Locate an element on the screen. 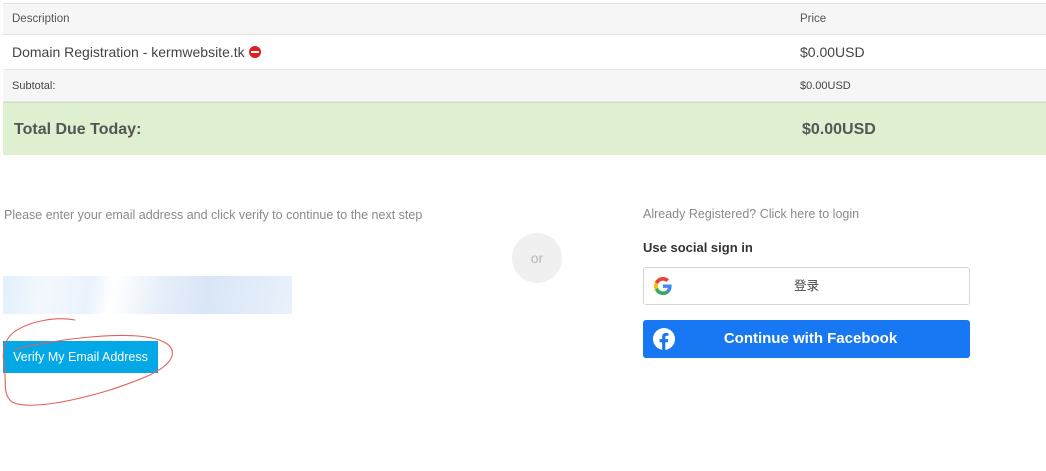 The image size is (1046, 471). or-divider: or is located at coordinates (537, 258).